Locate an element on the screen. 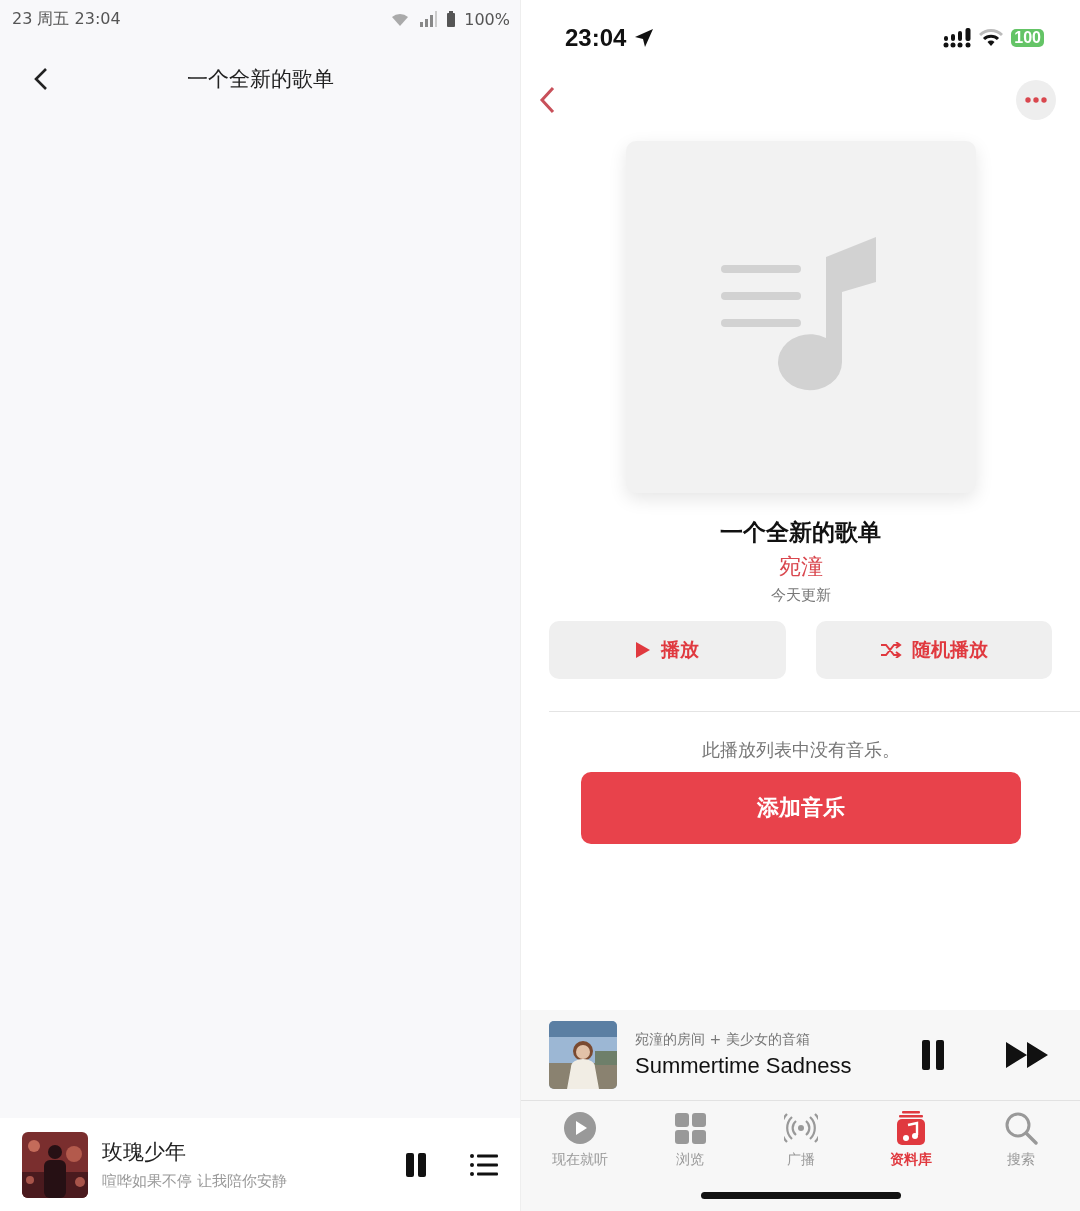 The width and height of the screenshot is (1080, 1211). play-icon is located at coordinates (643, 650).